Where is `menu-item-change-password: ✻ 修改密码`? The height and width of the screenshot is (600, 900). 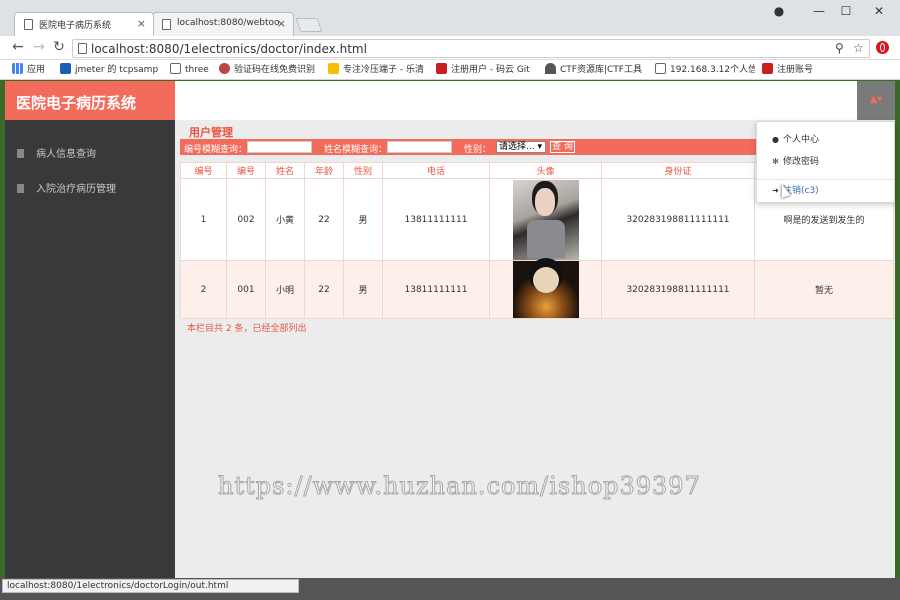 menu-item-change-password: ✻ 修改密码 is located at coordinates (795, 160).